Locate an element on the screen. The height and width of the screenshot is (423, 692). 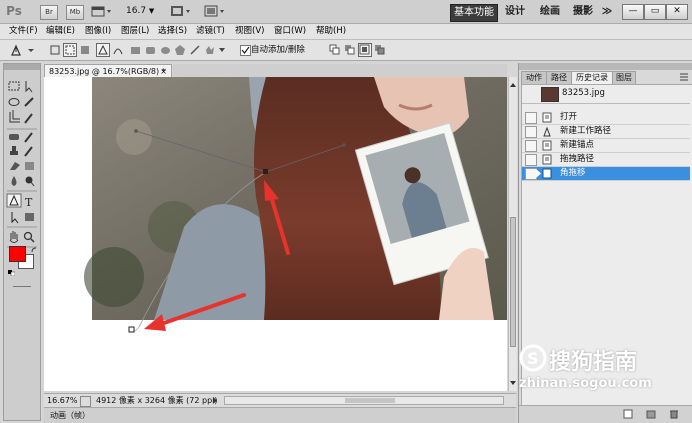
menu-window: 窗口(W) is located at coordinates (290, 31).